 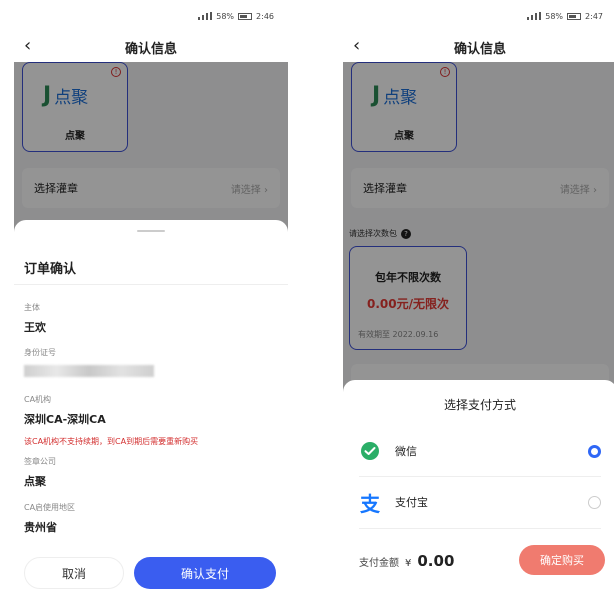 What do you see at coordinates (408, 563) in the screenshot?
I see `currency-symbol: ¥` at bounding box center [408, 563].